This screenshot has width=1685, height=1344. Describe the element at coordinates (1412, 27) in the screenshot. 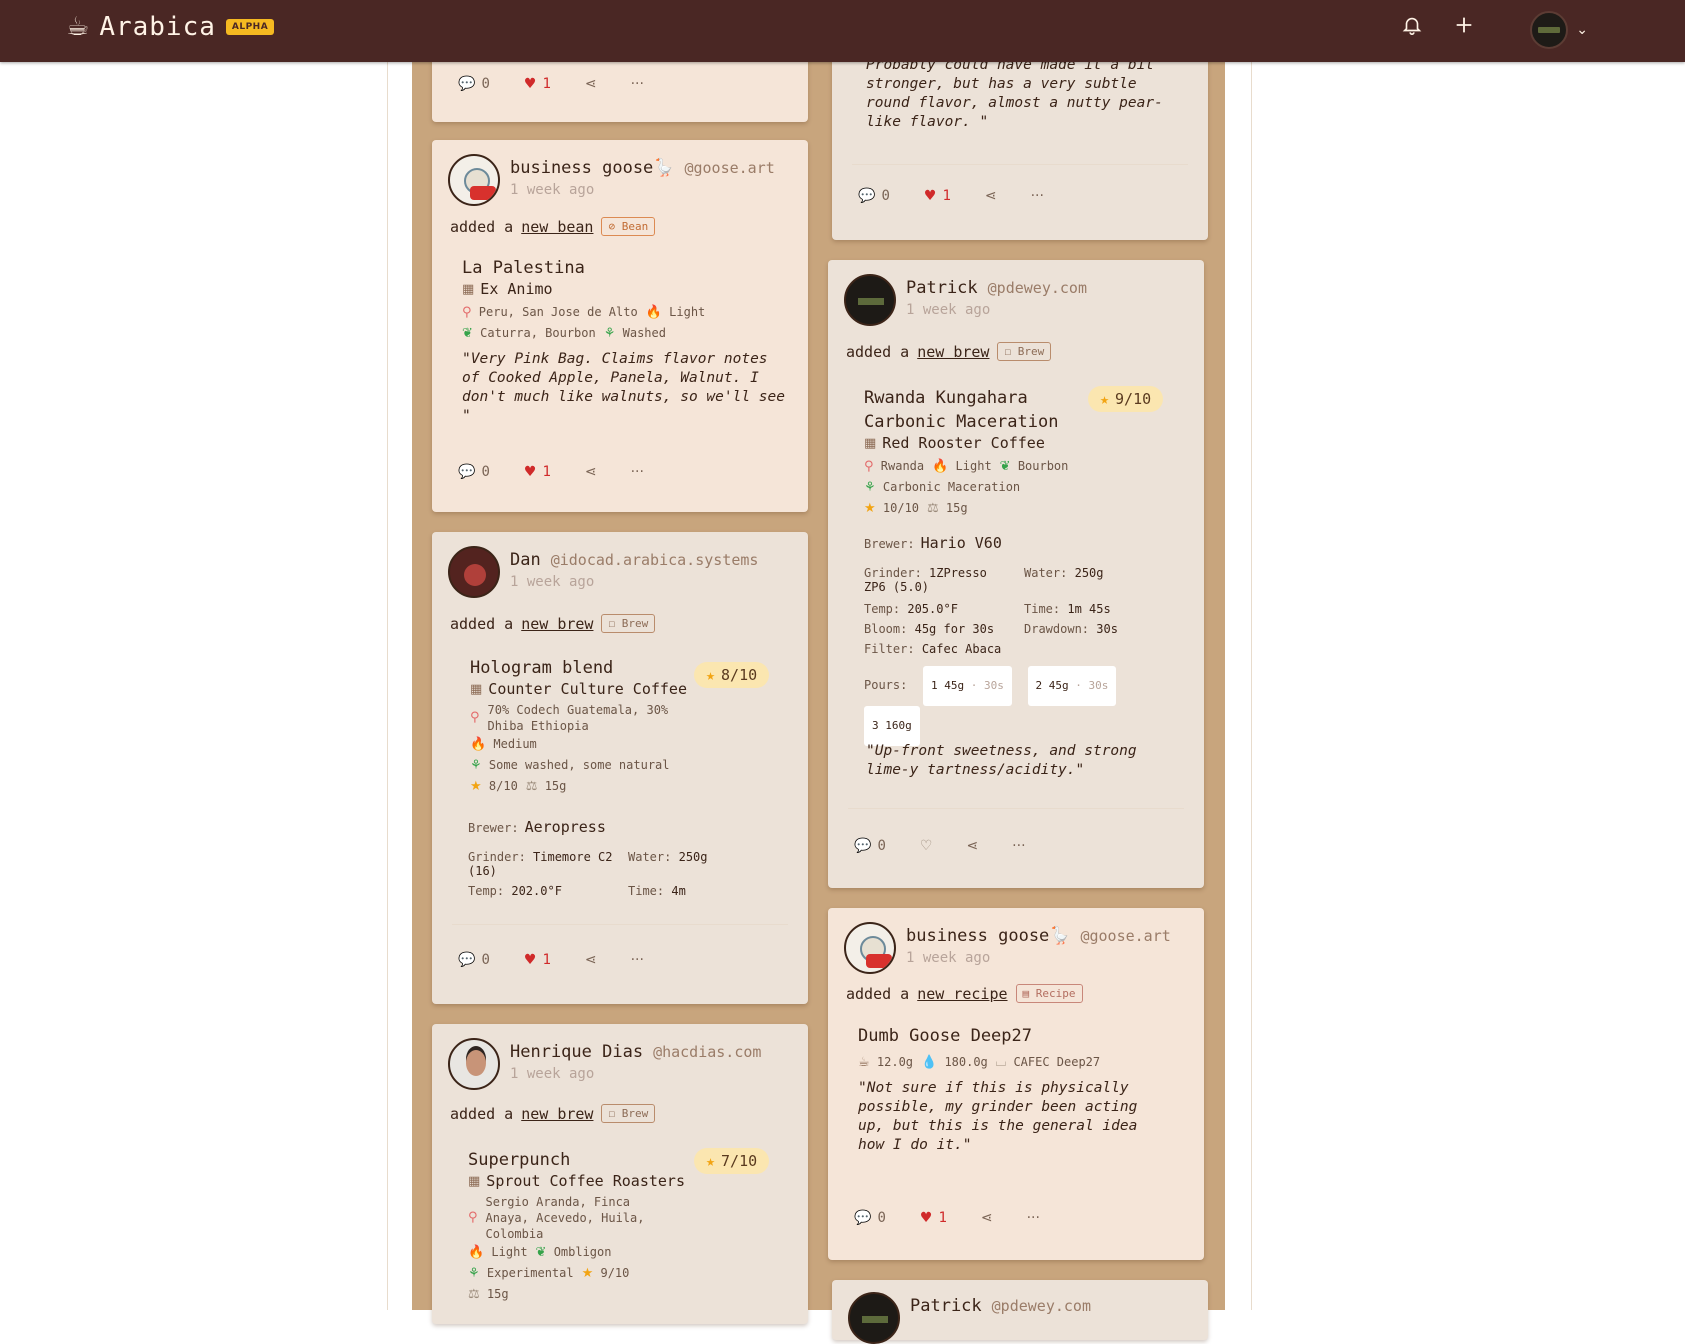

I see `bell-icon` at that location.